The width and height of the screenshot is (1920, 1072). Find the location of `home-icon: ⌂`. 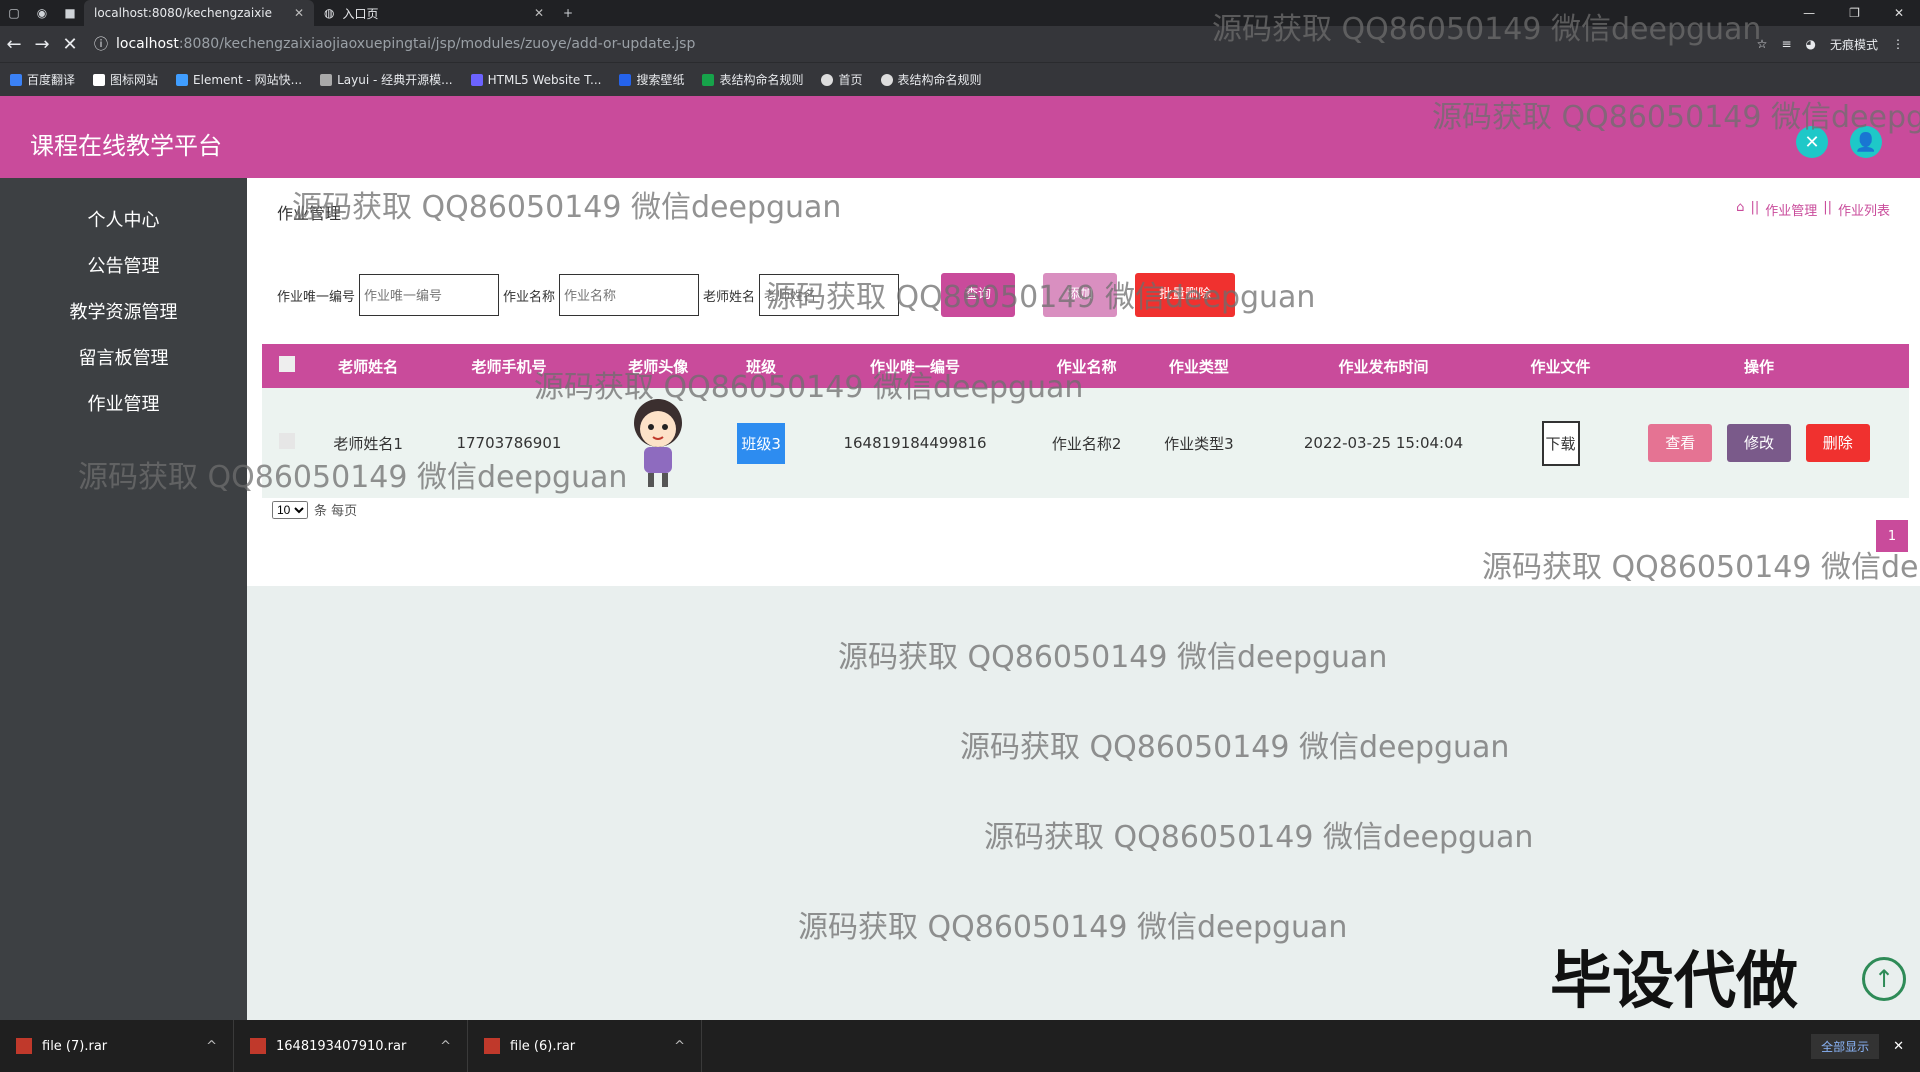

home-icon: ⌂ is located at coordinates (1740, 209).